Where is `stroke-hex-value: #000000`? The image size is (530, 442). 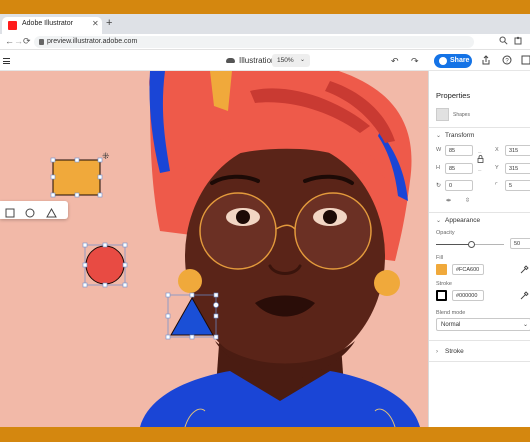
stroke-hex-value: #000000 is located at coordinates (467, 296).